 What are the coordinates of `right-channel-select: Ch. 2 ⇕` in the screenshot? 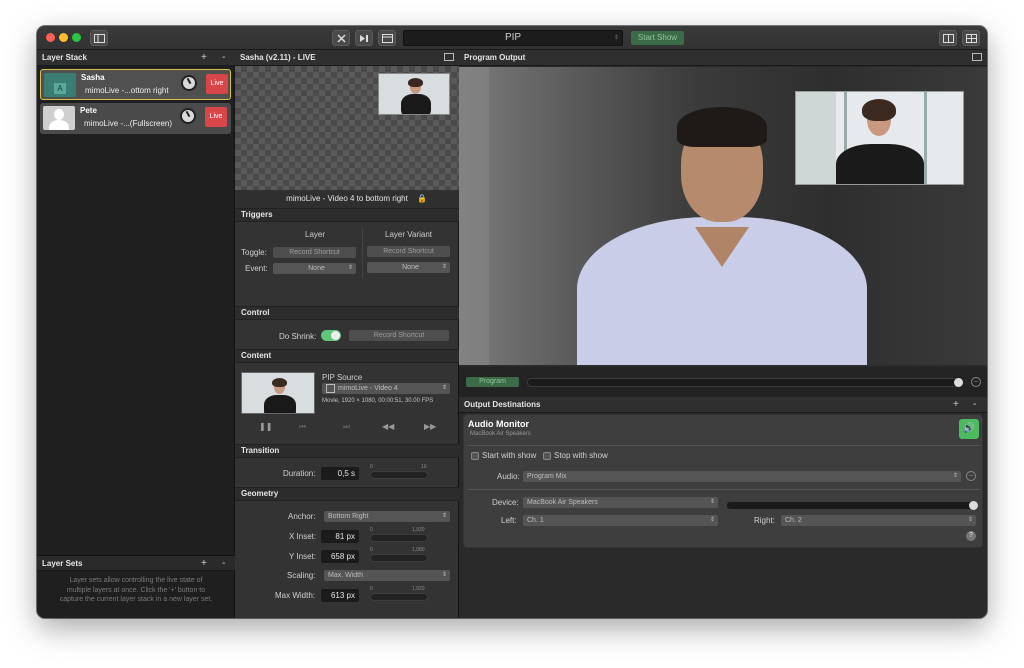 It's located at (878, 520).